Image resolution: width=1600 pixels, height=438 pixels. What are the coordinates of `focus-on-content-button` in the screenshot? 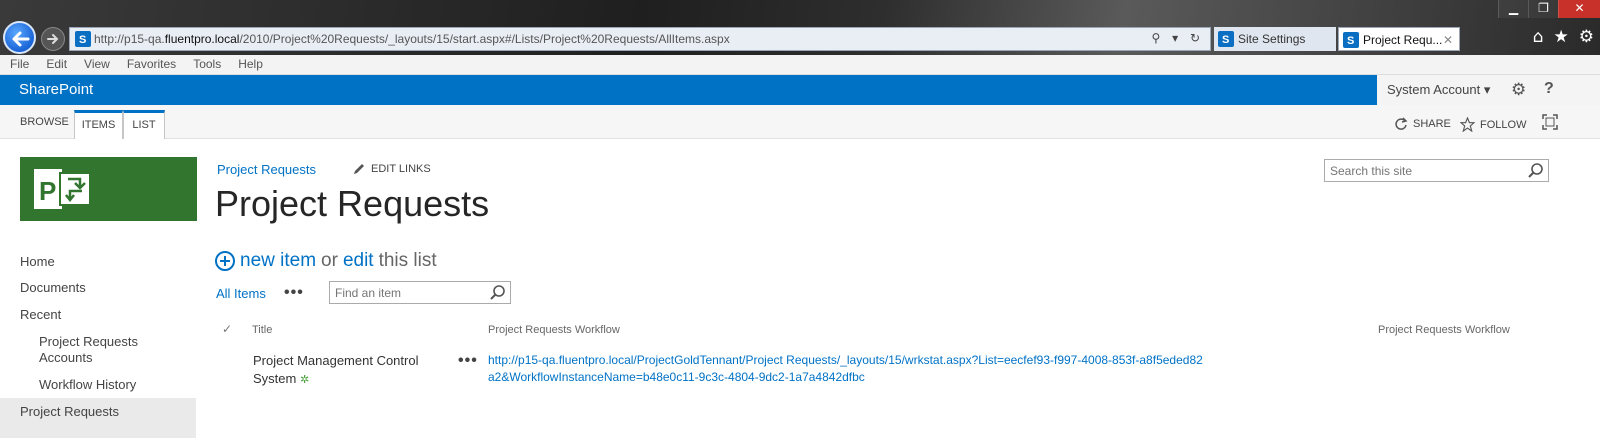 It's located at (1550, 122).